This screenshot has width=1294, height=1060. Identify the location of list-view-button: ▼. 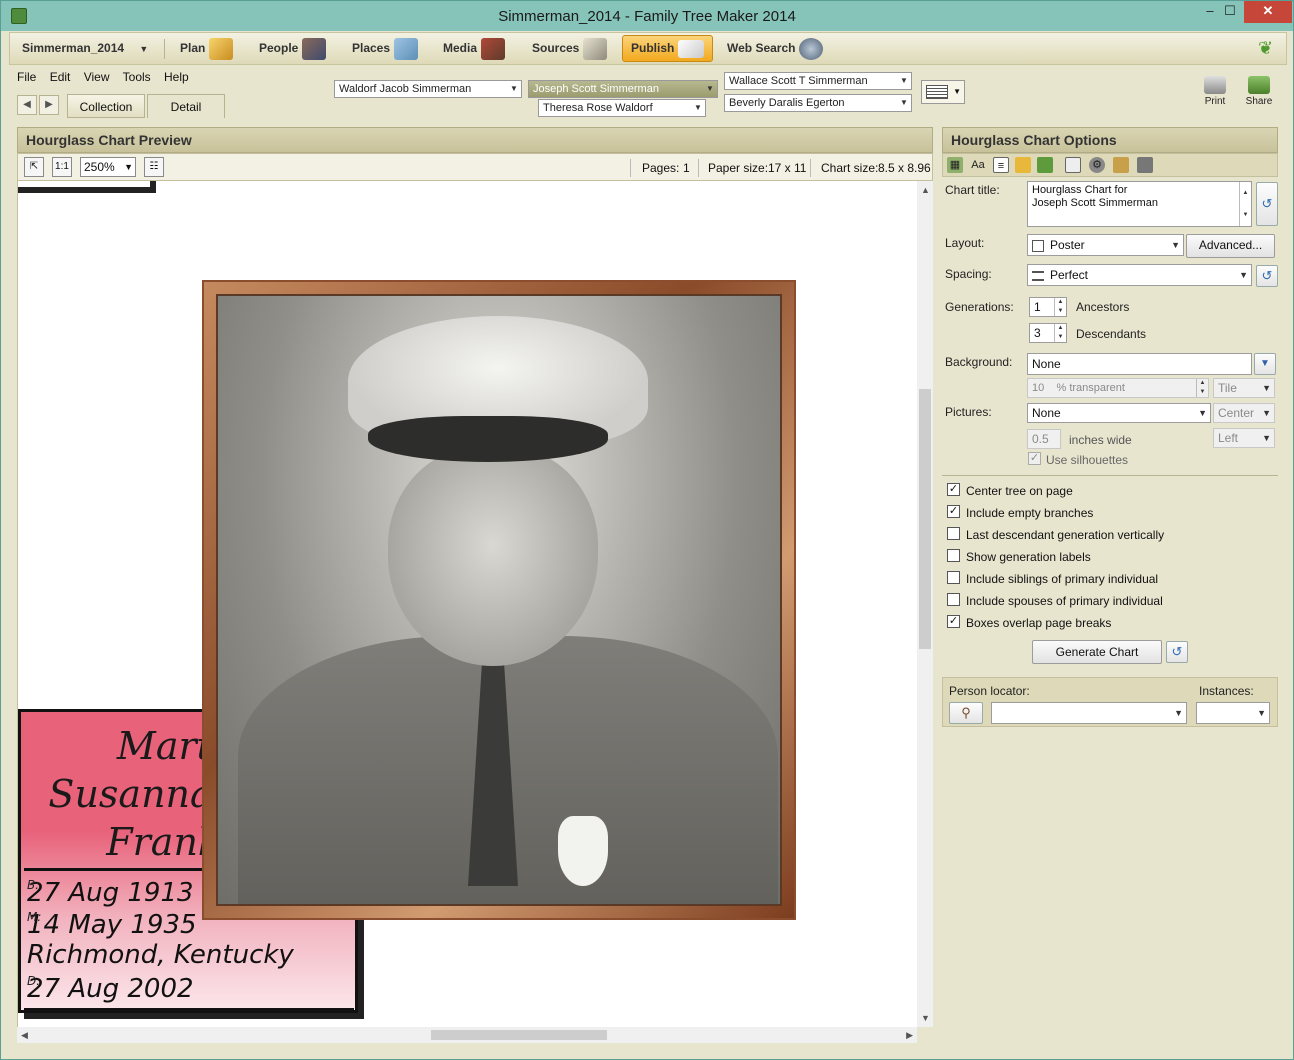
(943, 92).